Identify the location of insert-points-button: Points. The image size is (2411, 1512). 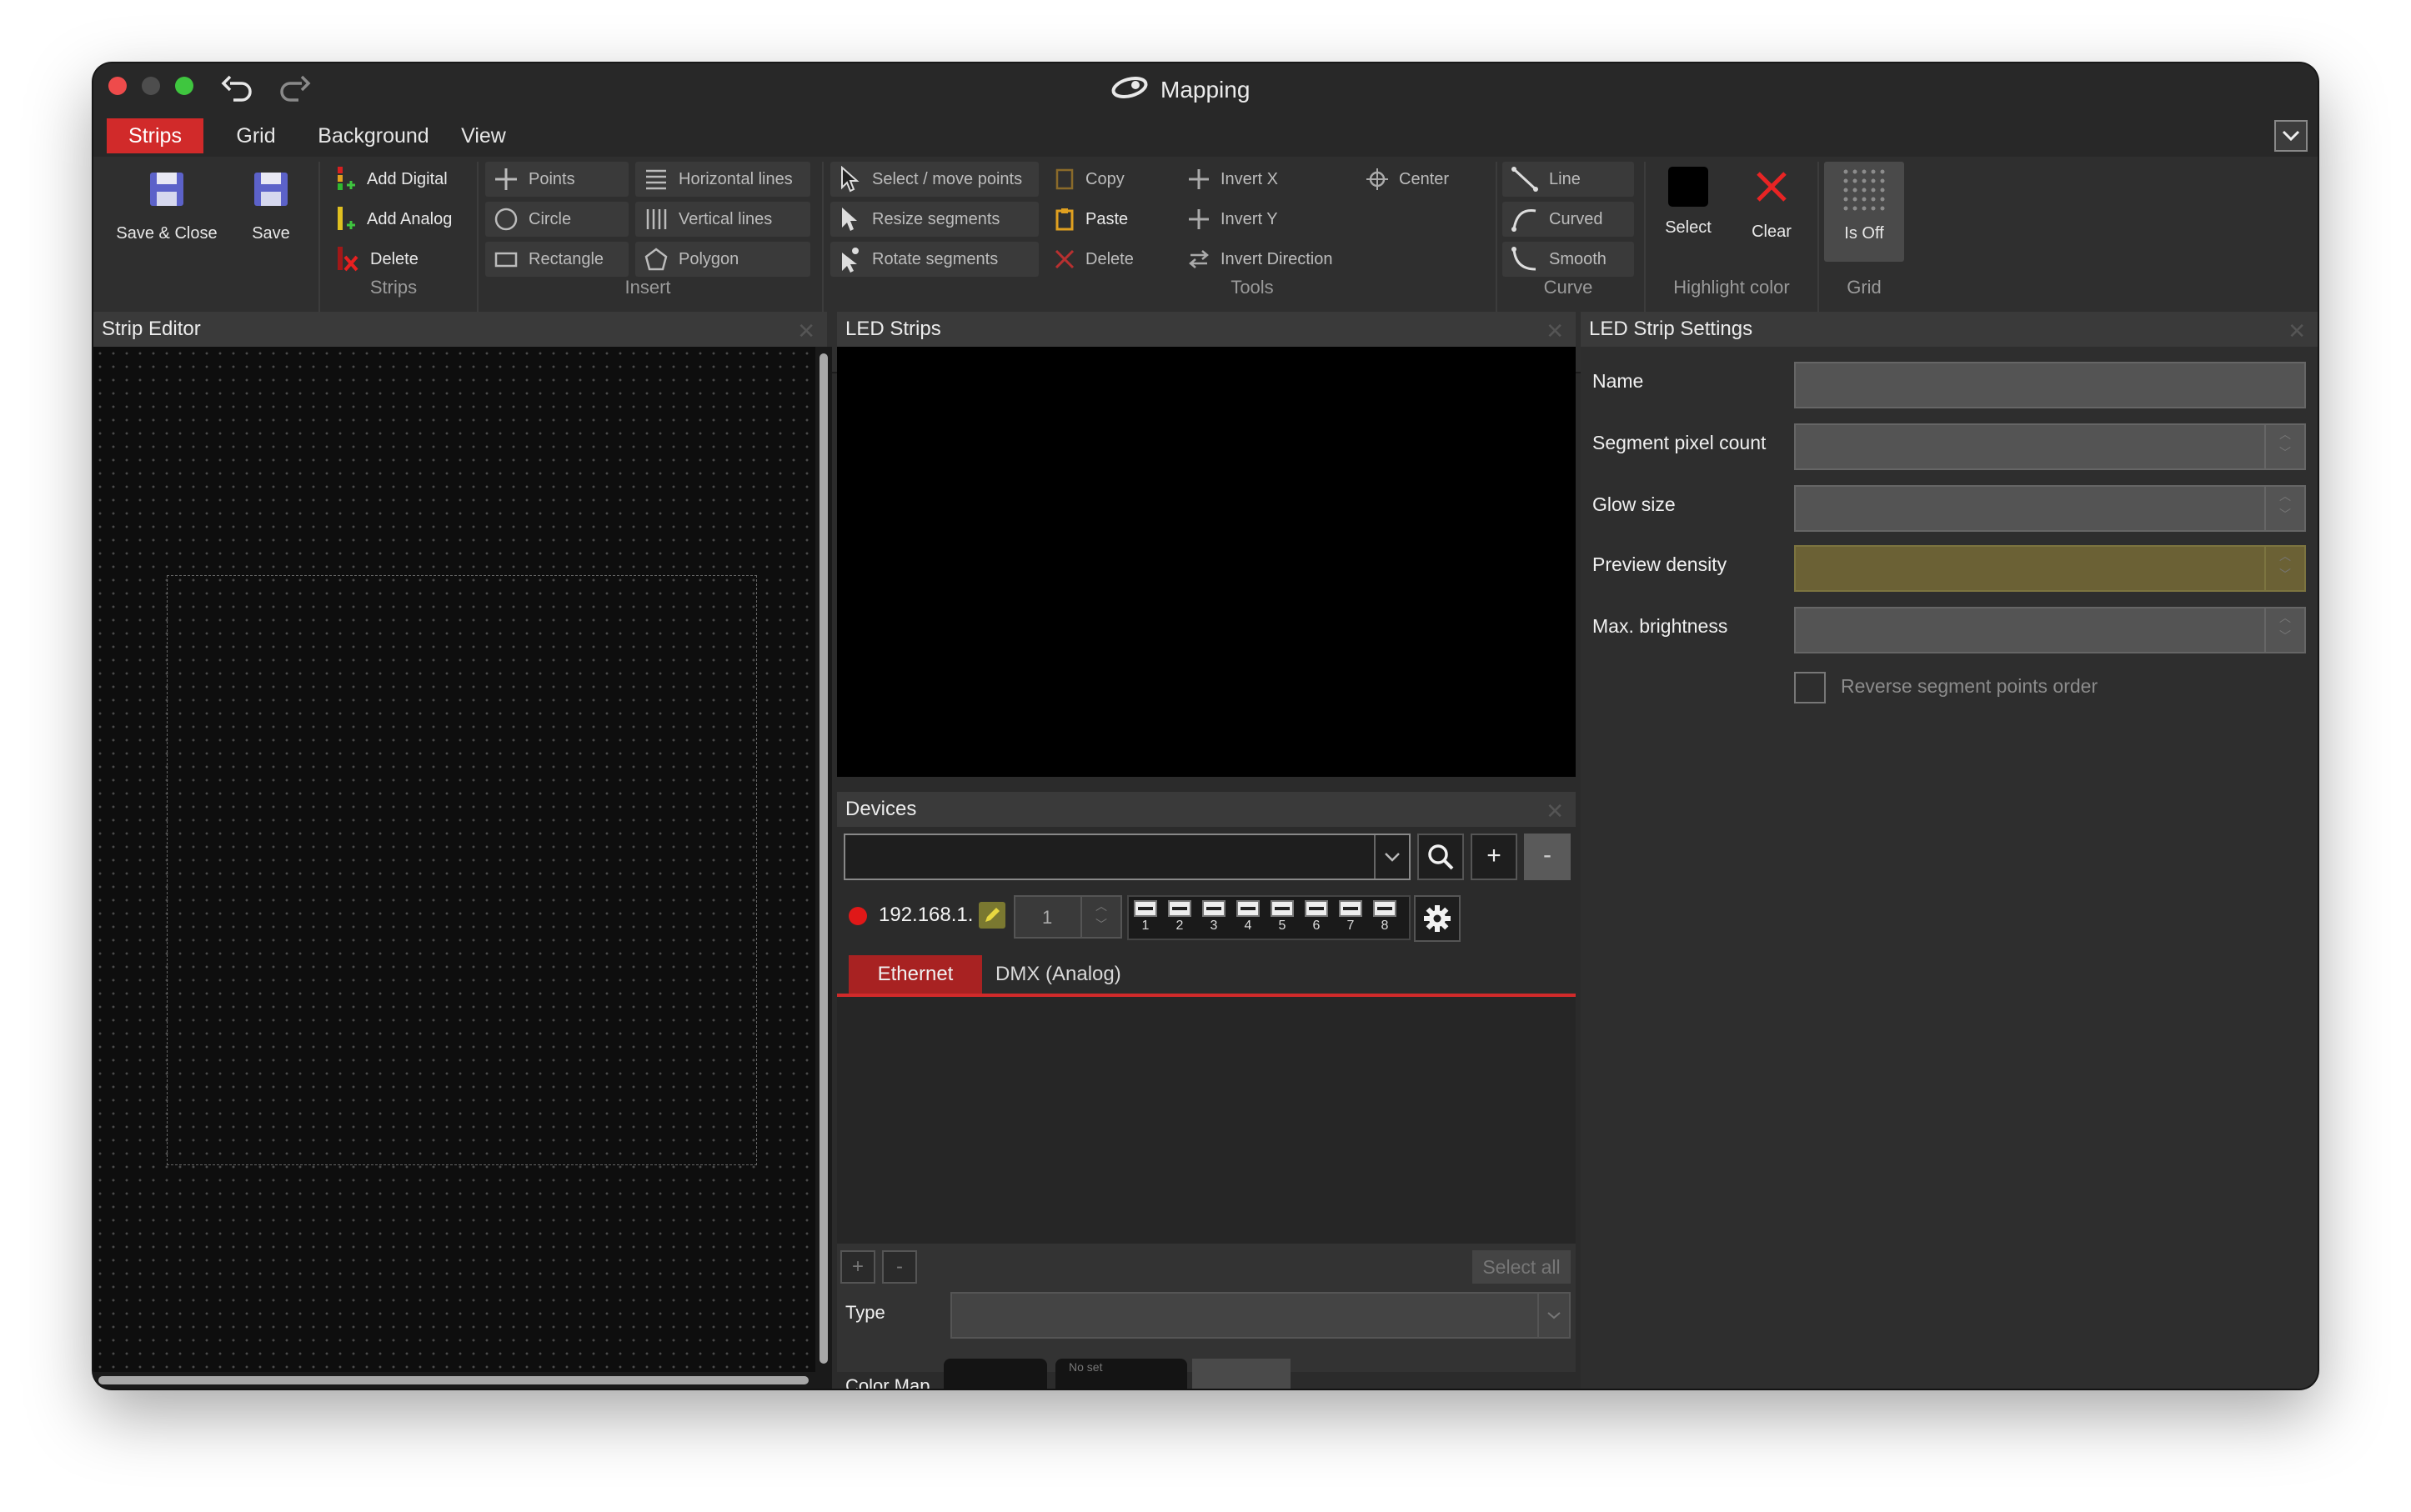
(557, 180).